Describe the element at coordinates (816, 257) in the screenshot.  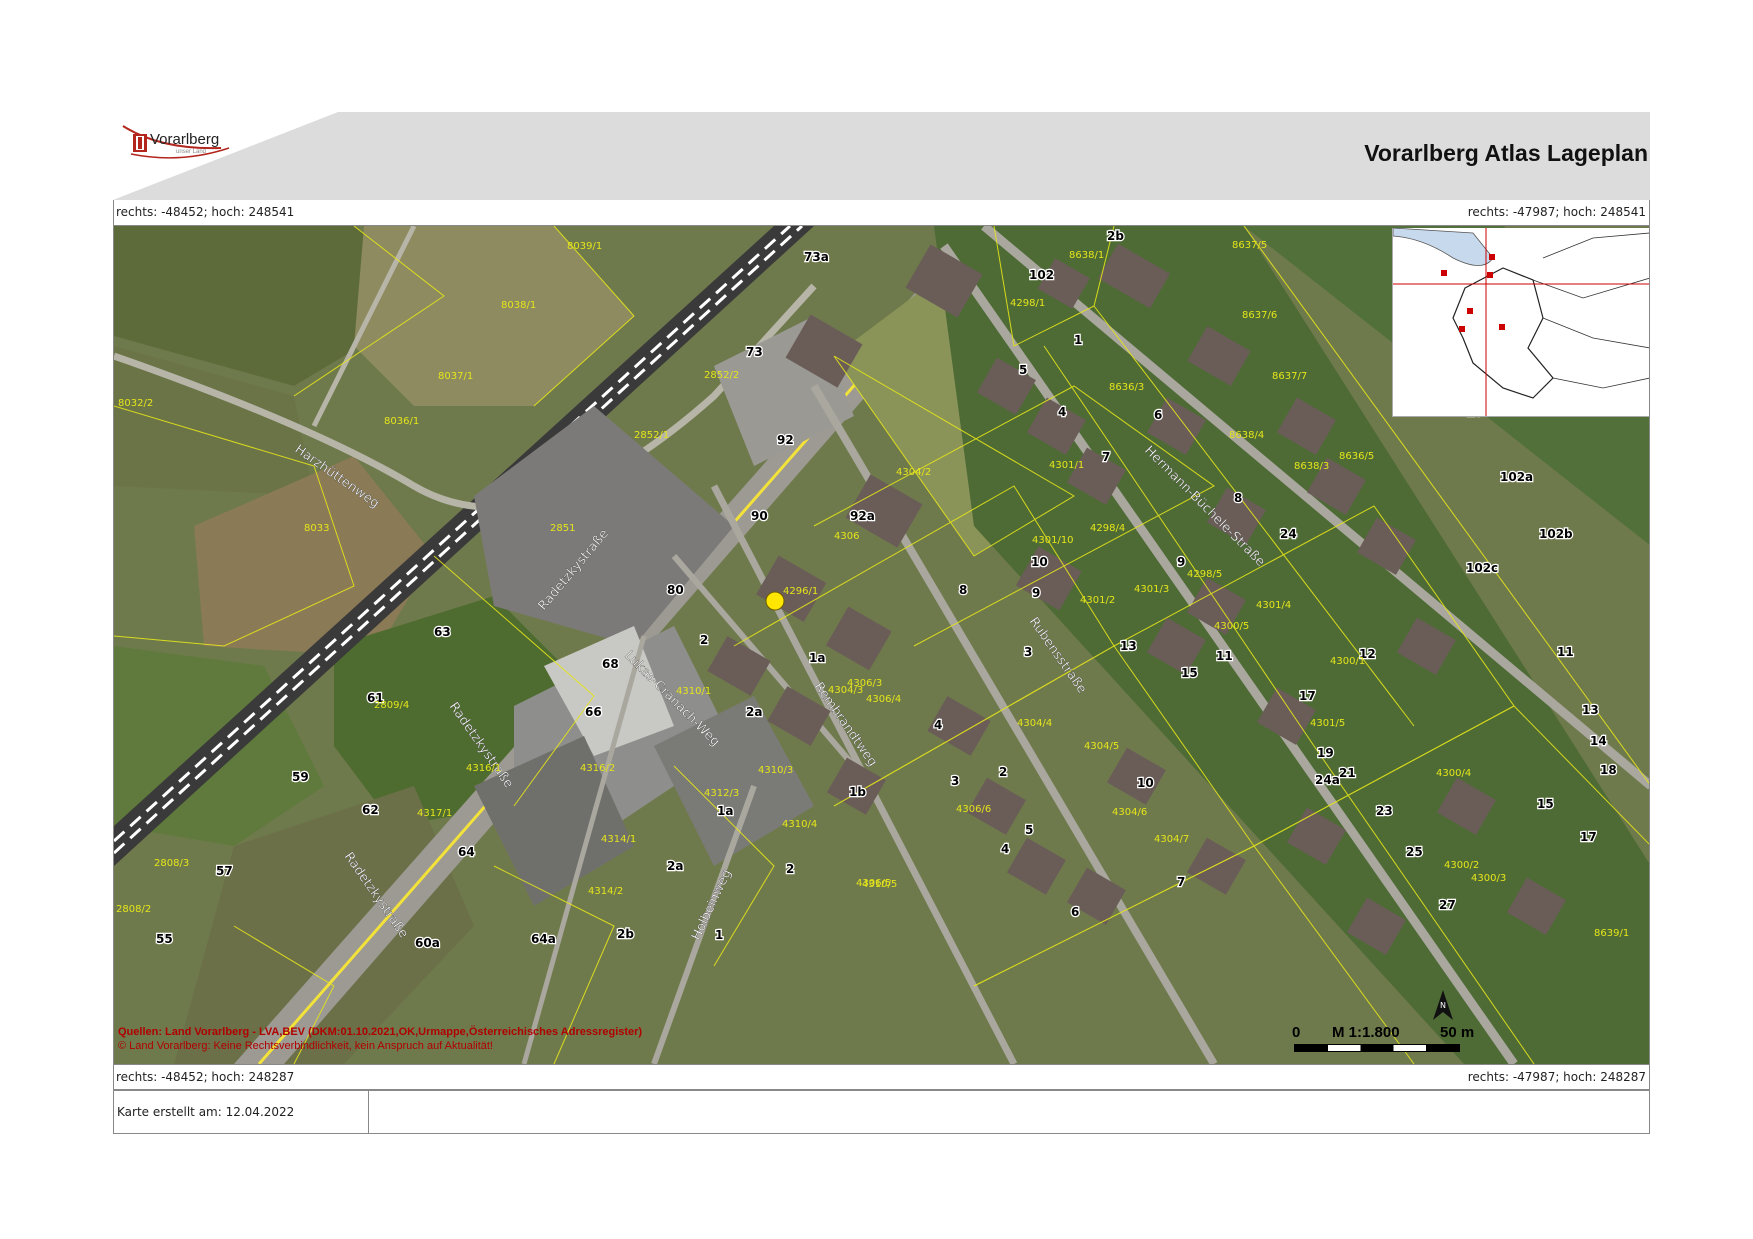
I see `house-number: 73a` at that location.